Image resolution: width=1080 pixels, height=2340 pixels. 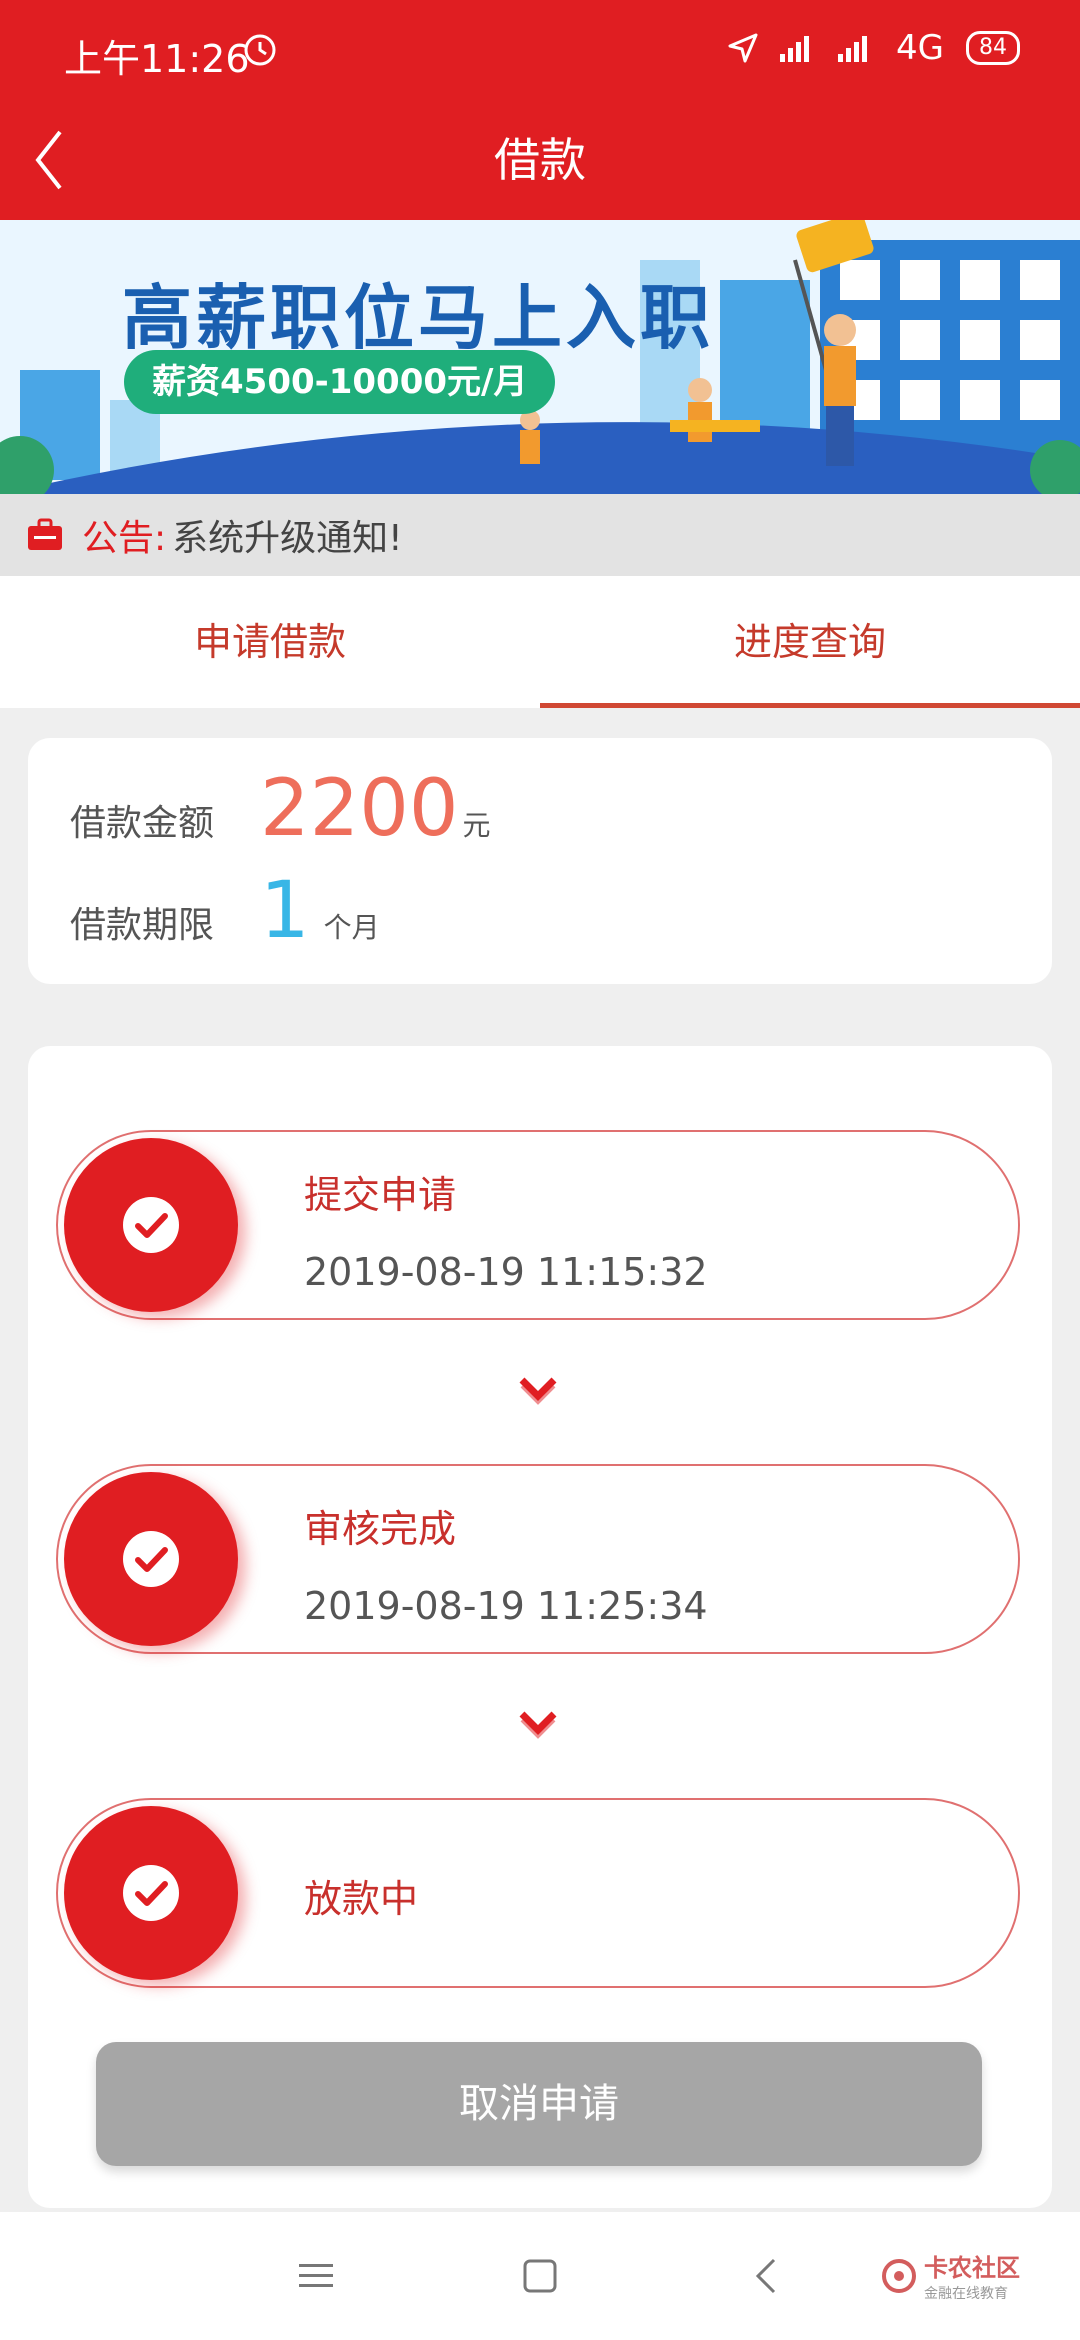 I want to click on chevron-left-icon, so click(x=765, y=2276).